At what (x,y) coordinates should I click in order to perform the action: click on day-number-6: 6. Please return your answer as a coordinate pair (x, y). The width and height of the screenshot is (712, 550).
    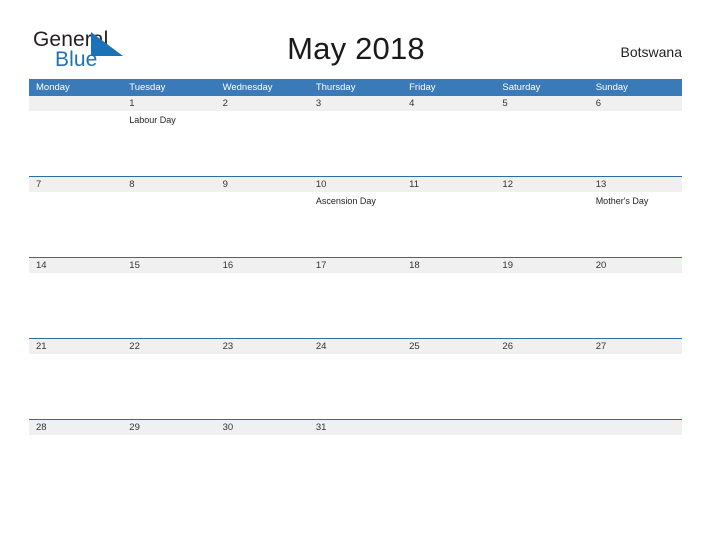
    Looking at the image, I should click on (635, 103).